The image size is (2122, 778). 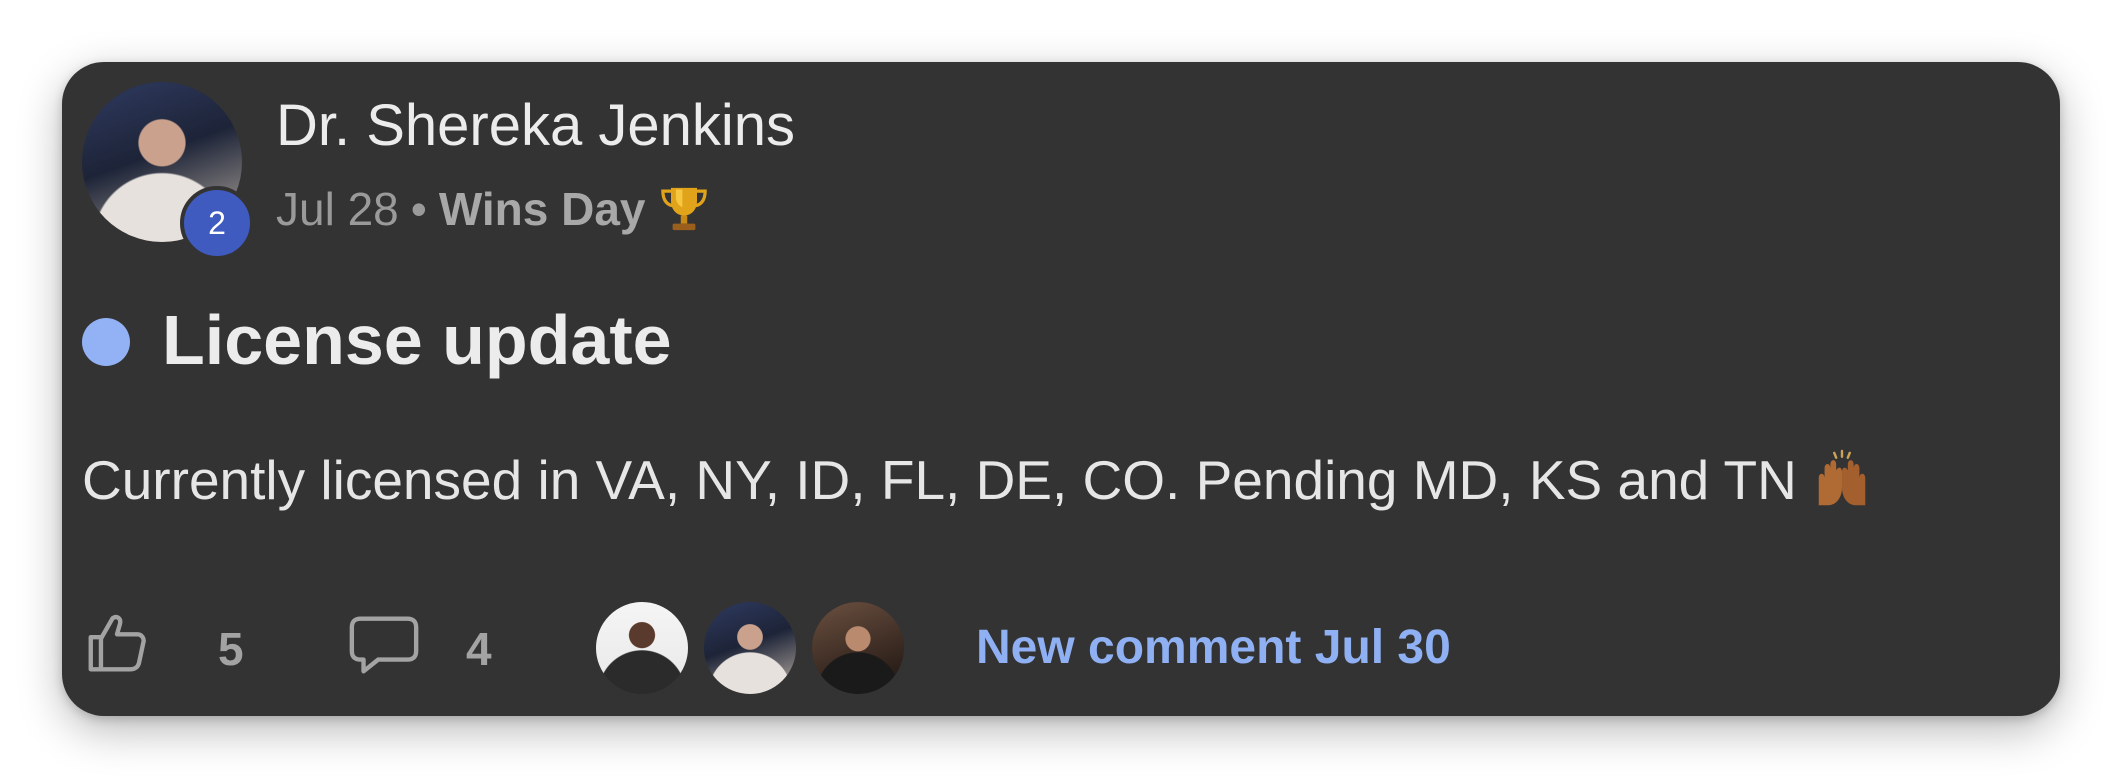 I want to click on like-button, so click(x=117, y=643).